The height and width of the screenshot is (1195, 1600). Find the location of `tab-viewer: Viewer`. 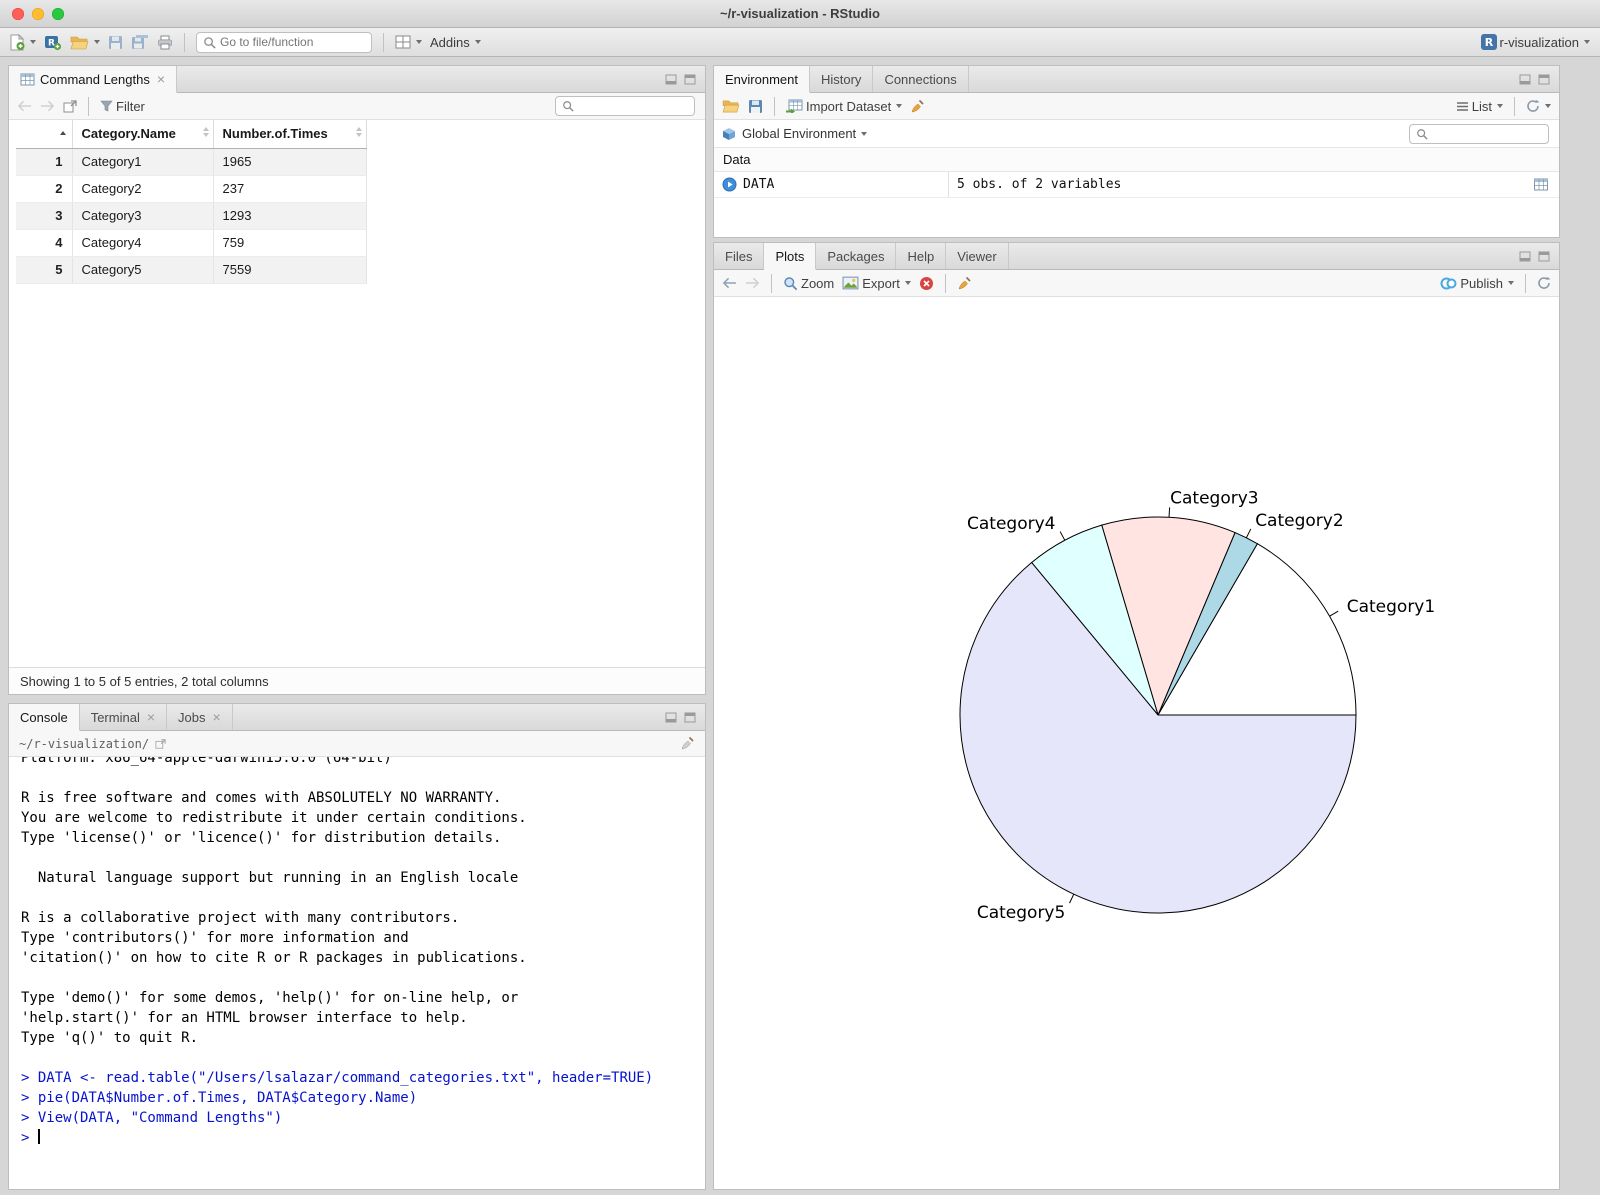

tab-viewer: Viewer is located at coordinates (977, 256).